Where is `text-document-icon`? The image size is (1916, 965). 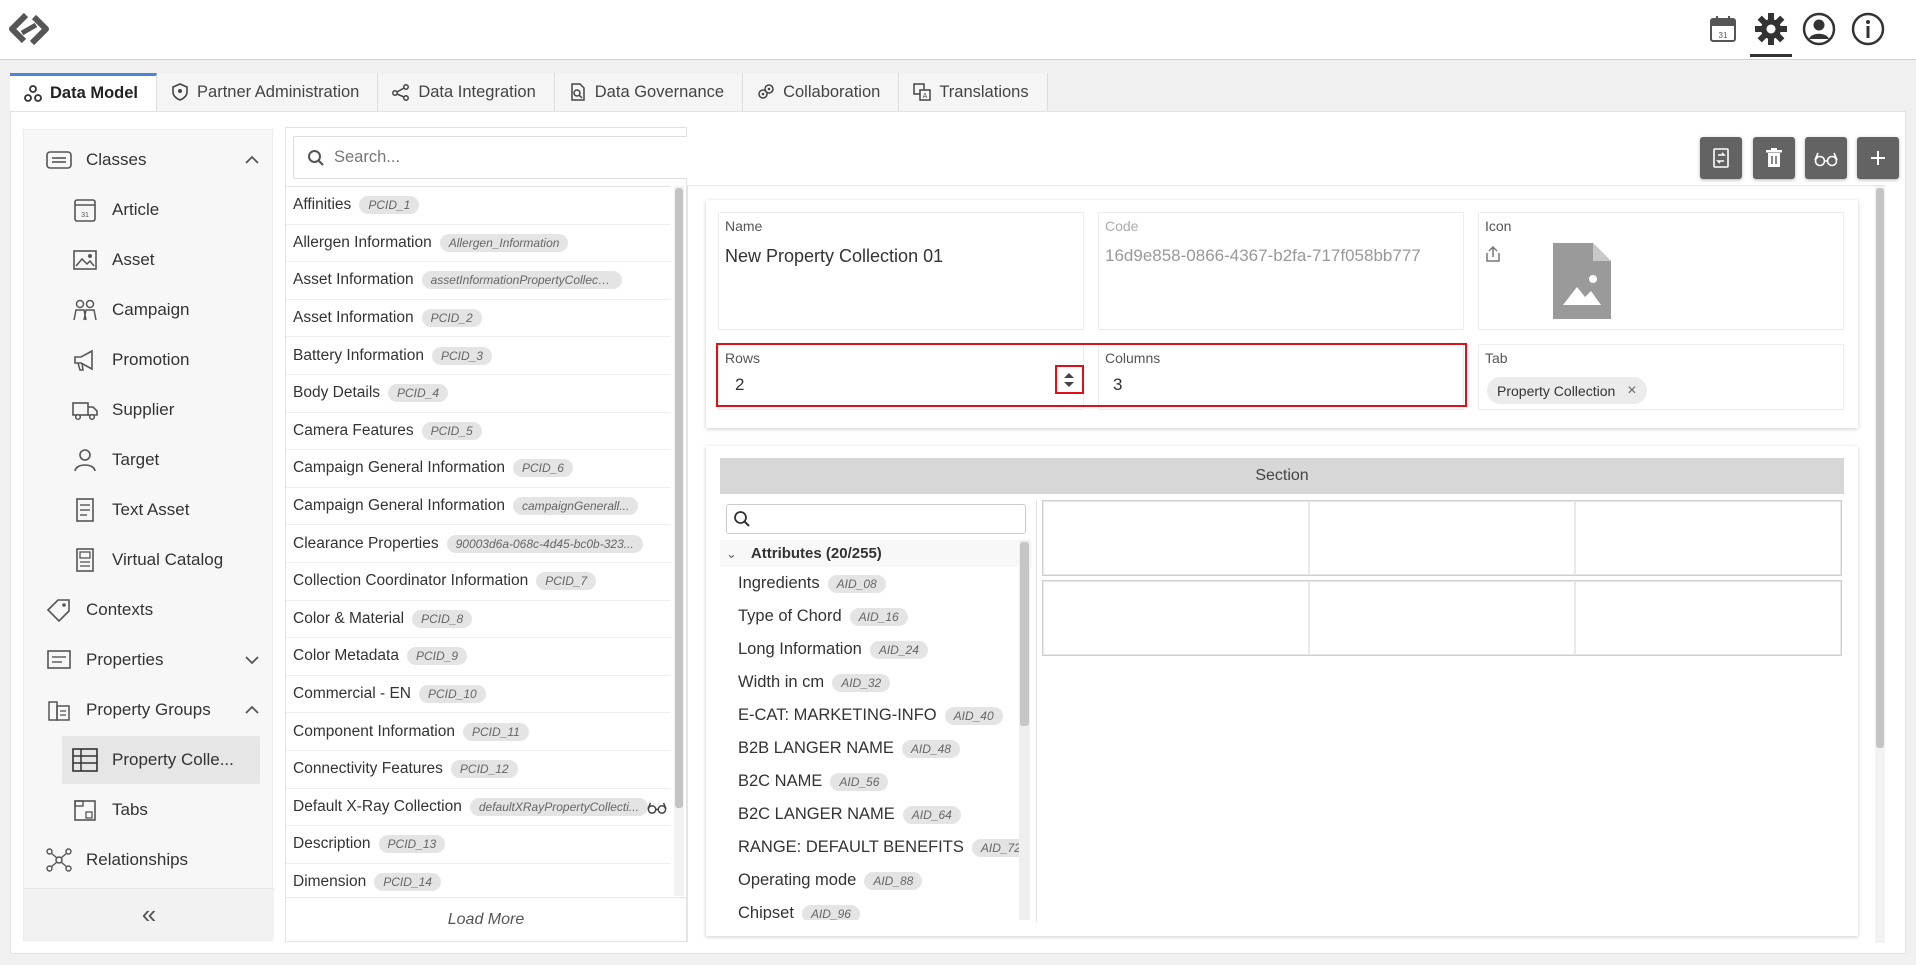 text-document-icon is located at coordinates (85, 510).